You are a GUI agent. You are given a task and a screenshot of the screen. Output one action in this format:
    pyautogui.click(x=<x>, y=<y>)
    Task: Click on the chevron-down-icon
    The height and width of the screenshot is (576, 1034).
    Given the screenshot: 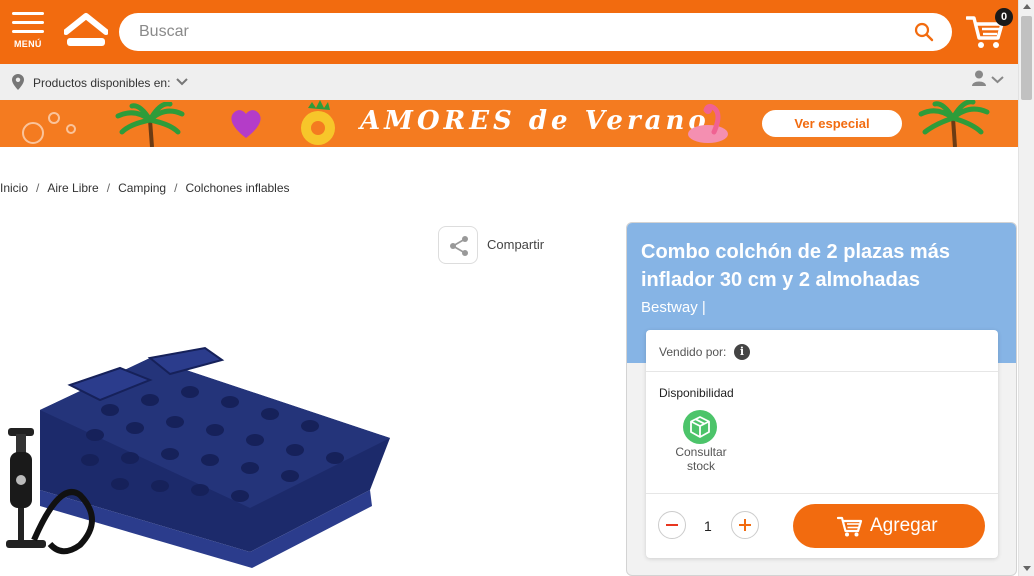 What is the action you would take?
    pyautogui.click(x=182, y=82)
    